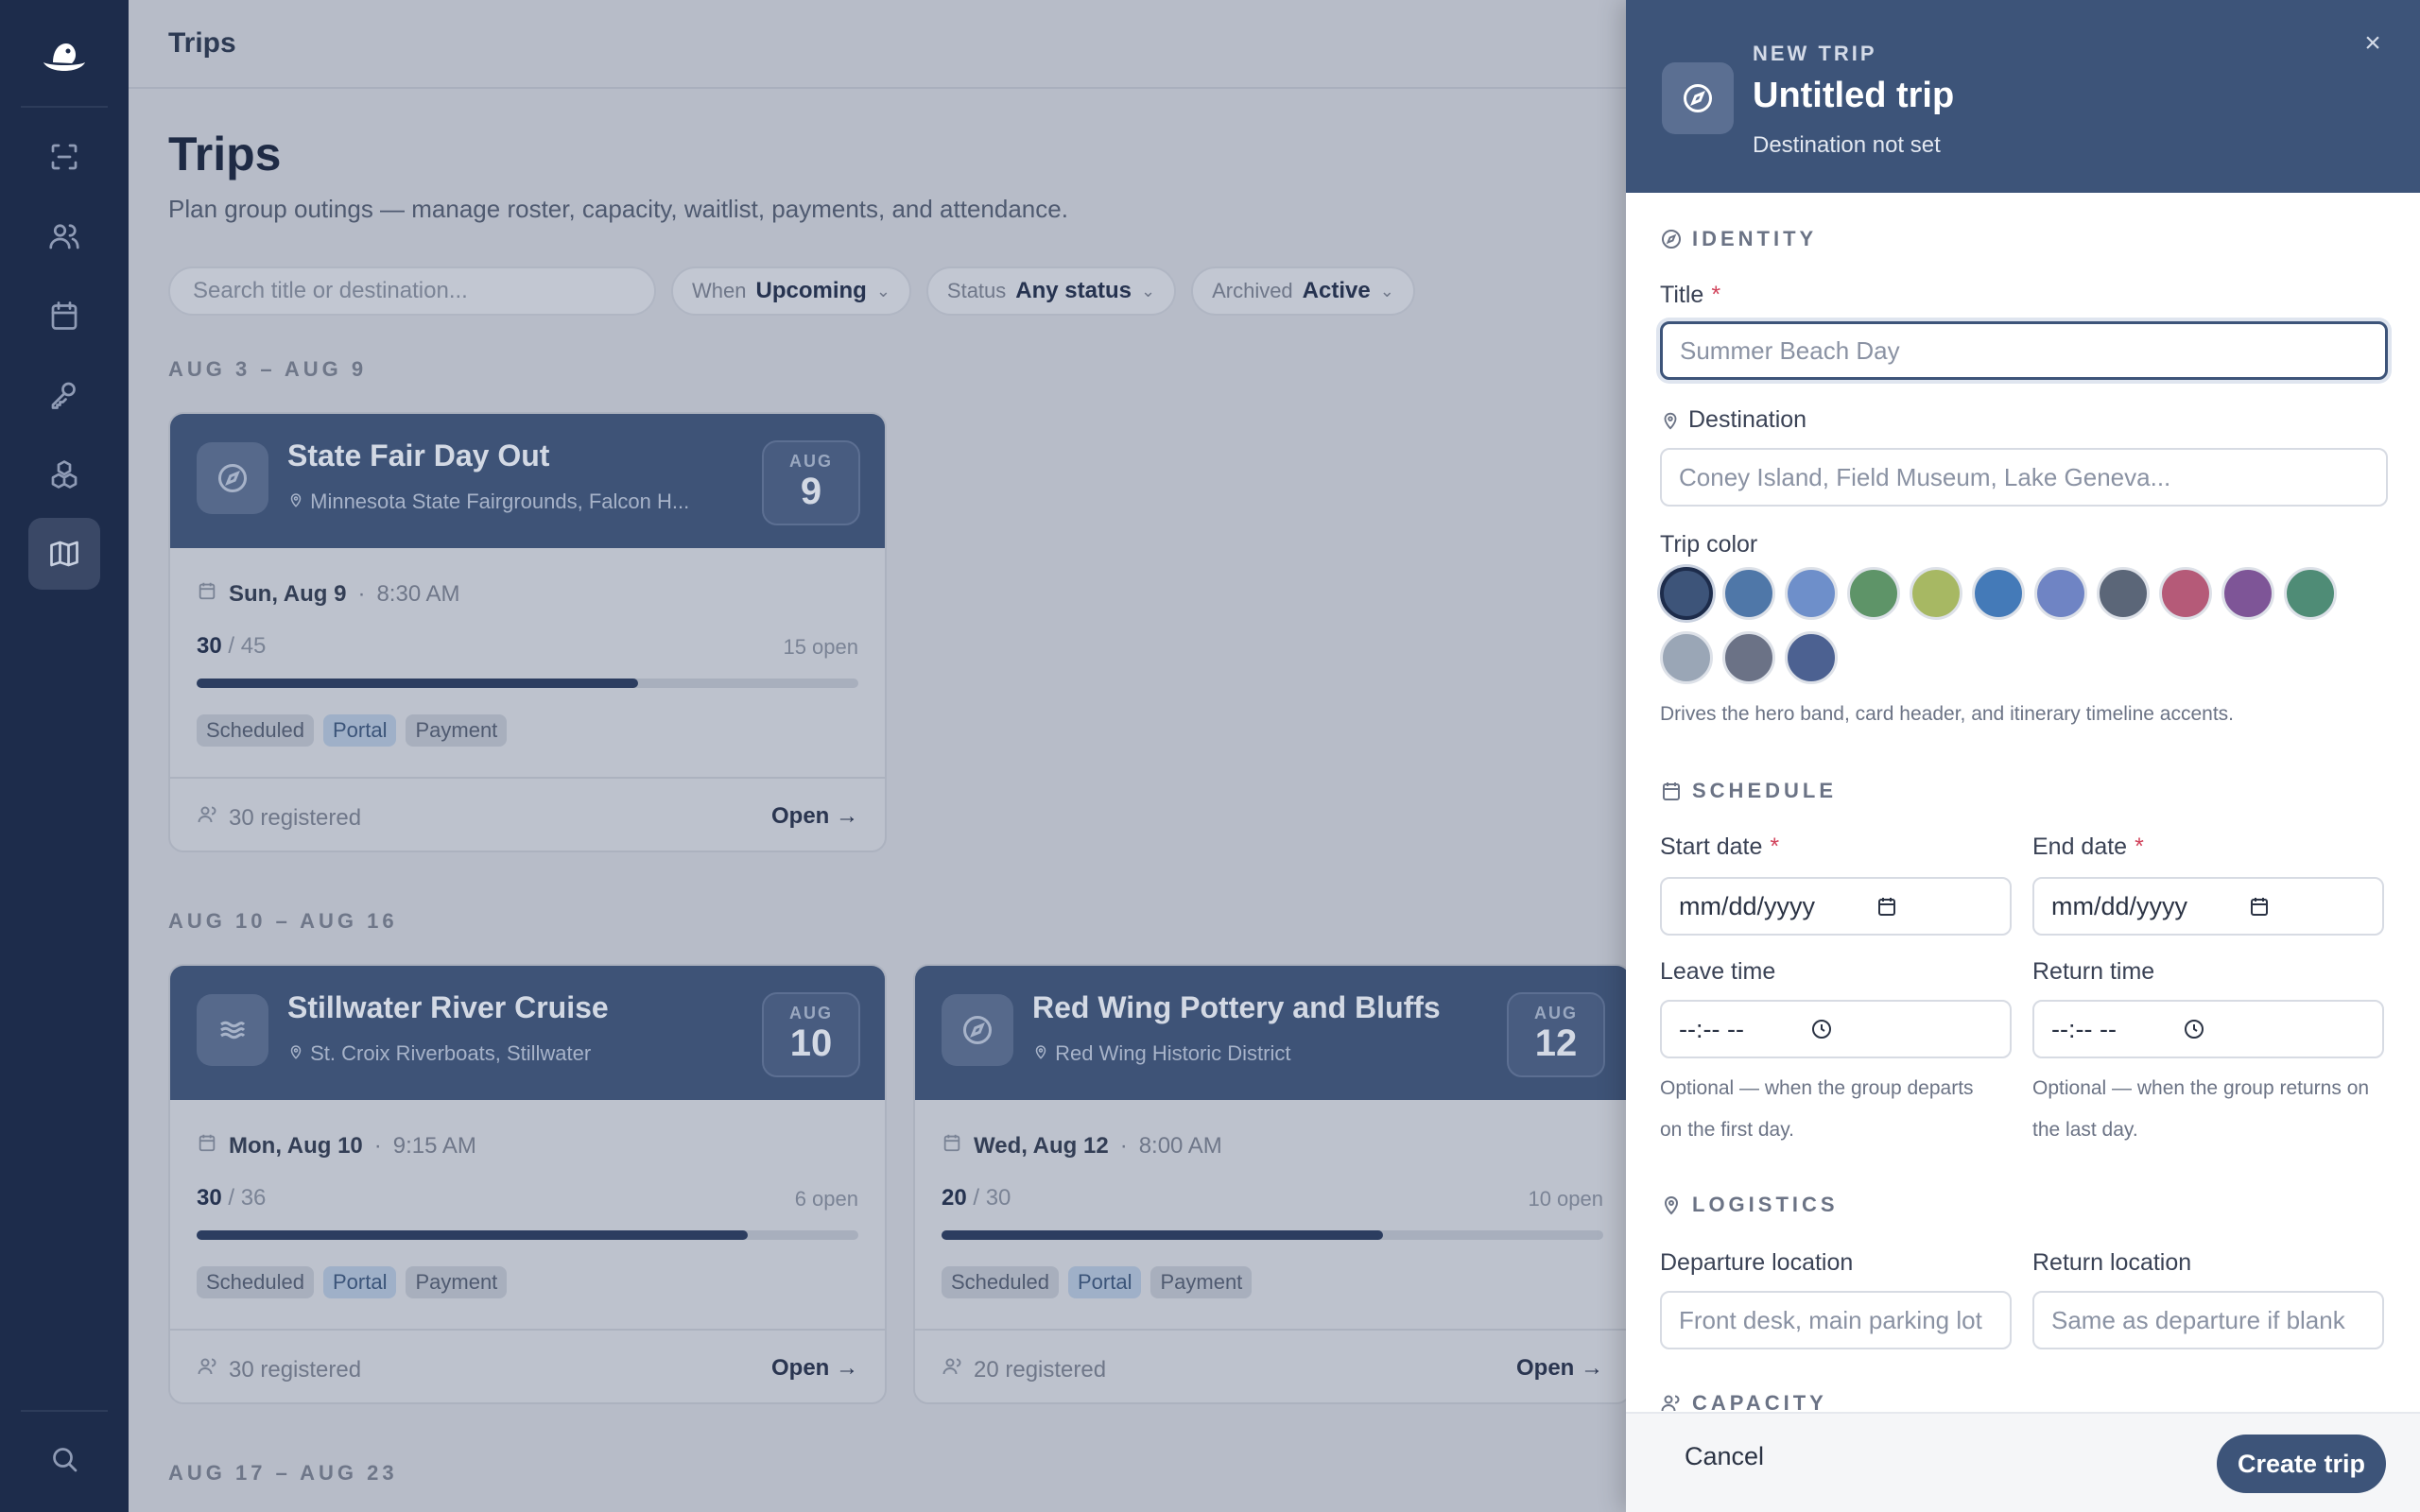 The height and width of the screenshot is (1512, 2420). Describe the element at coordinates (826, 1199) in the screenshot. I see `trip-card-open-spots: 6 open` at that location.